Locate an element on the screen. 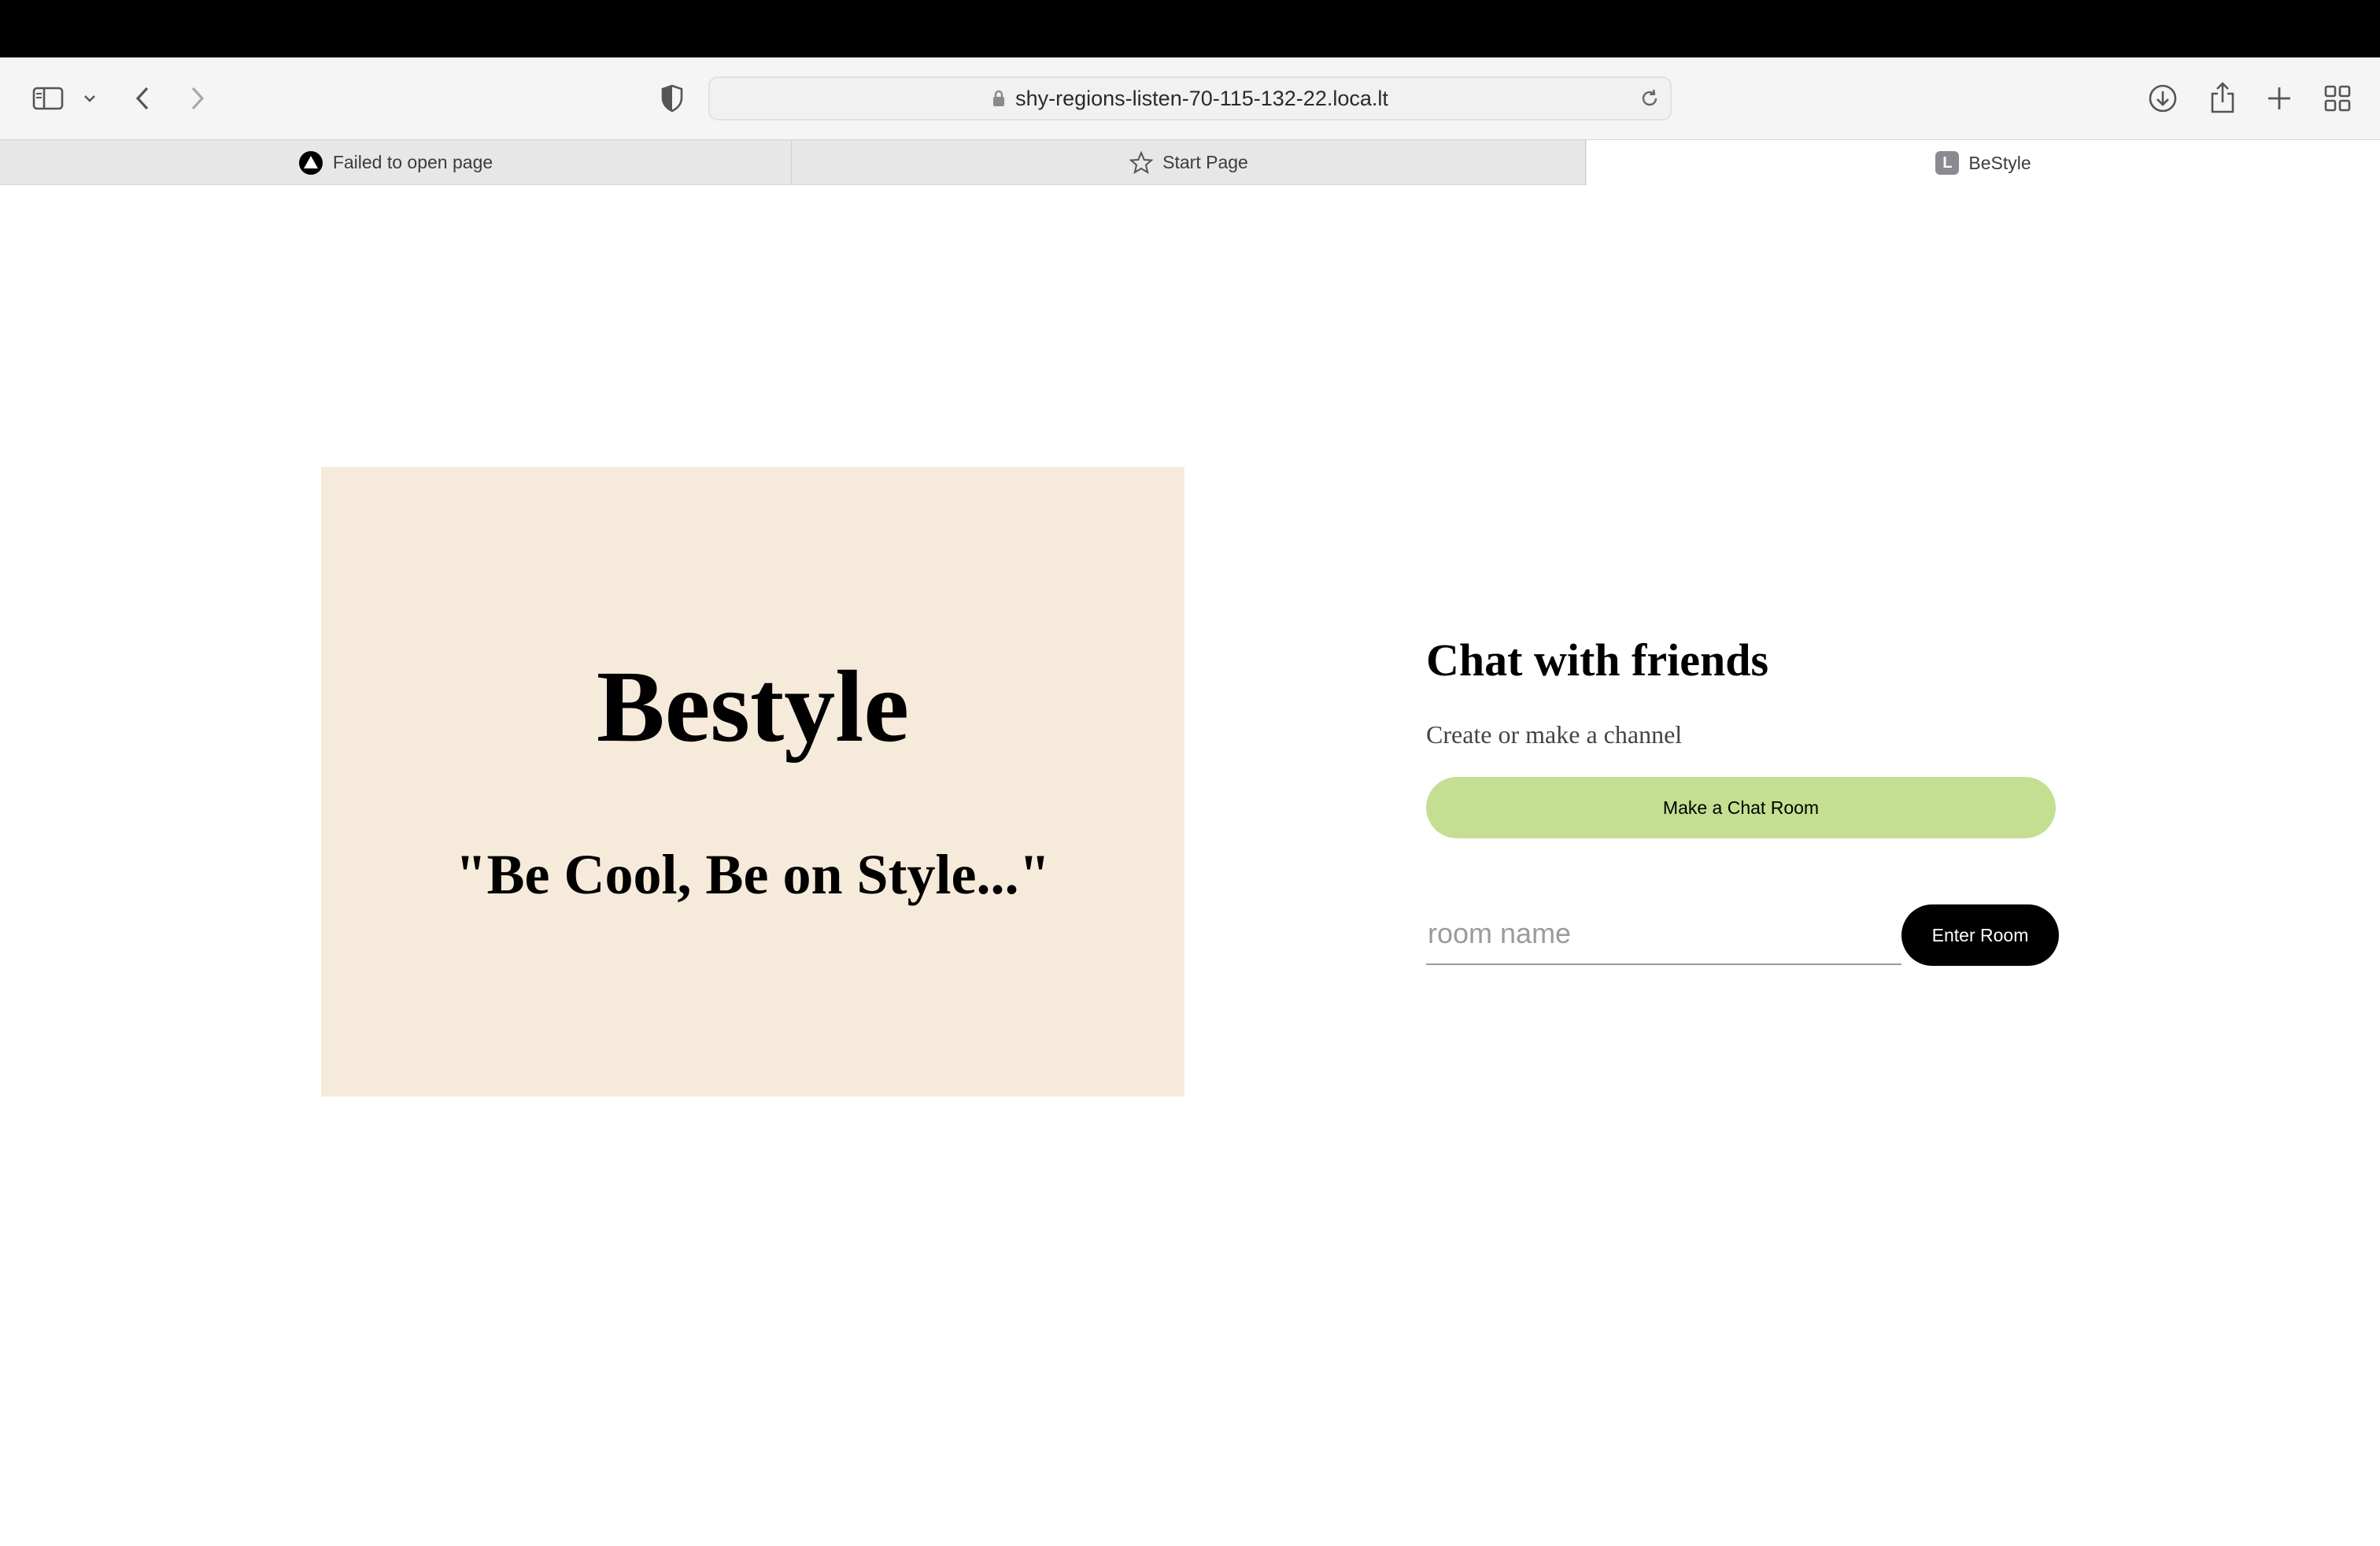 This screenshot has width=2380, height=1546. enter-room-button: Enter Room is located at coordinates (1980, 935).